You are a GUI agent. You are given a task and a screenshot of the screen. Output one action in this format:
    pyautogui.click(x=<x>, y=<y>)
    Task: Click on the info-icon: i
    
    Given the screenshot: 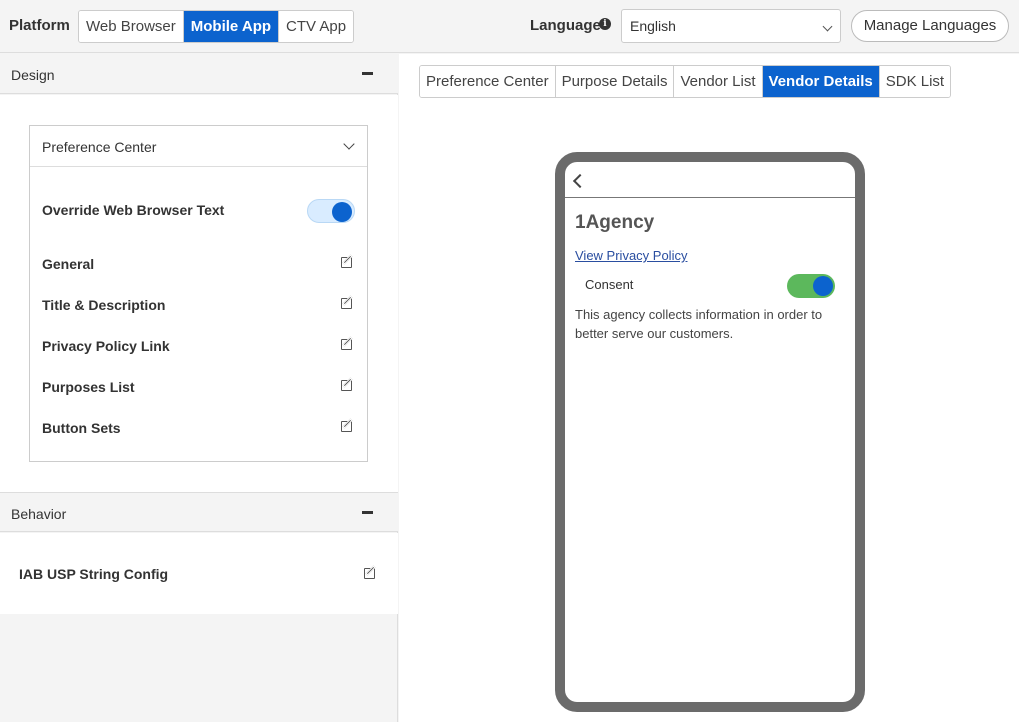 What is the action you would take?
    pyautogui.click(x=605, y=24)
    